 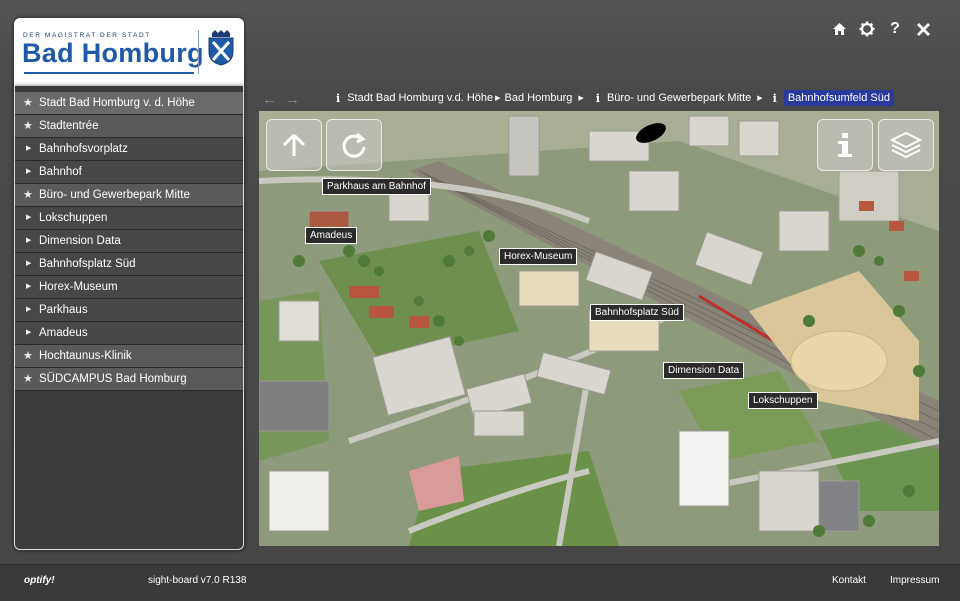 What do you see at coordinates (85, 356) in the screenshot?
I see `sidebar-item-label: Hochtaunus-Klinik` at bounding box center [85, 356].